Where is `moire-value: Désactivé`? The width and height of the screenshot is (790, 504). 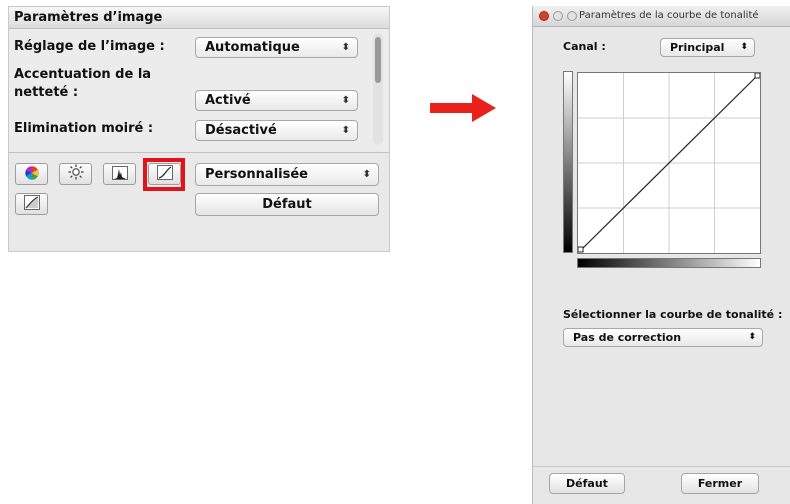
moire-value: Désactivé is located at coordinates (241, 130).